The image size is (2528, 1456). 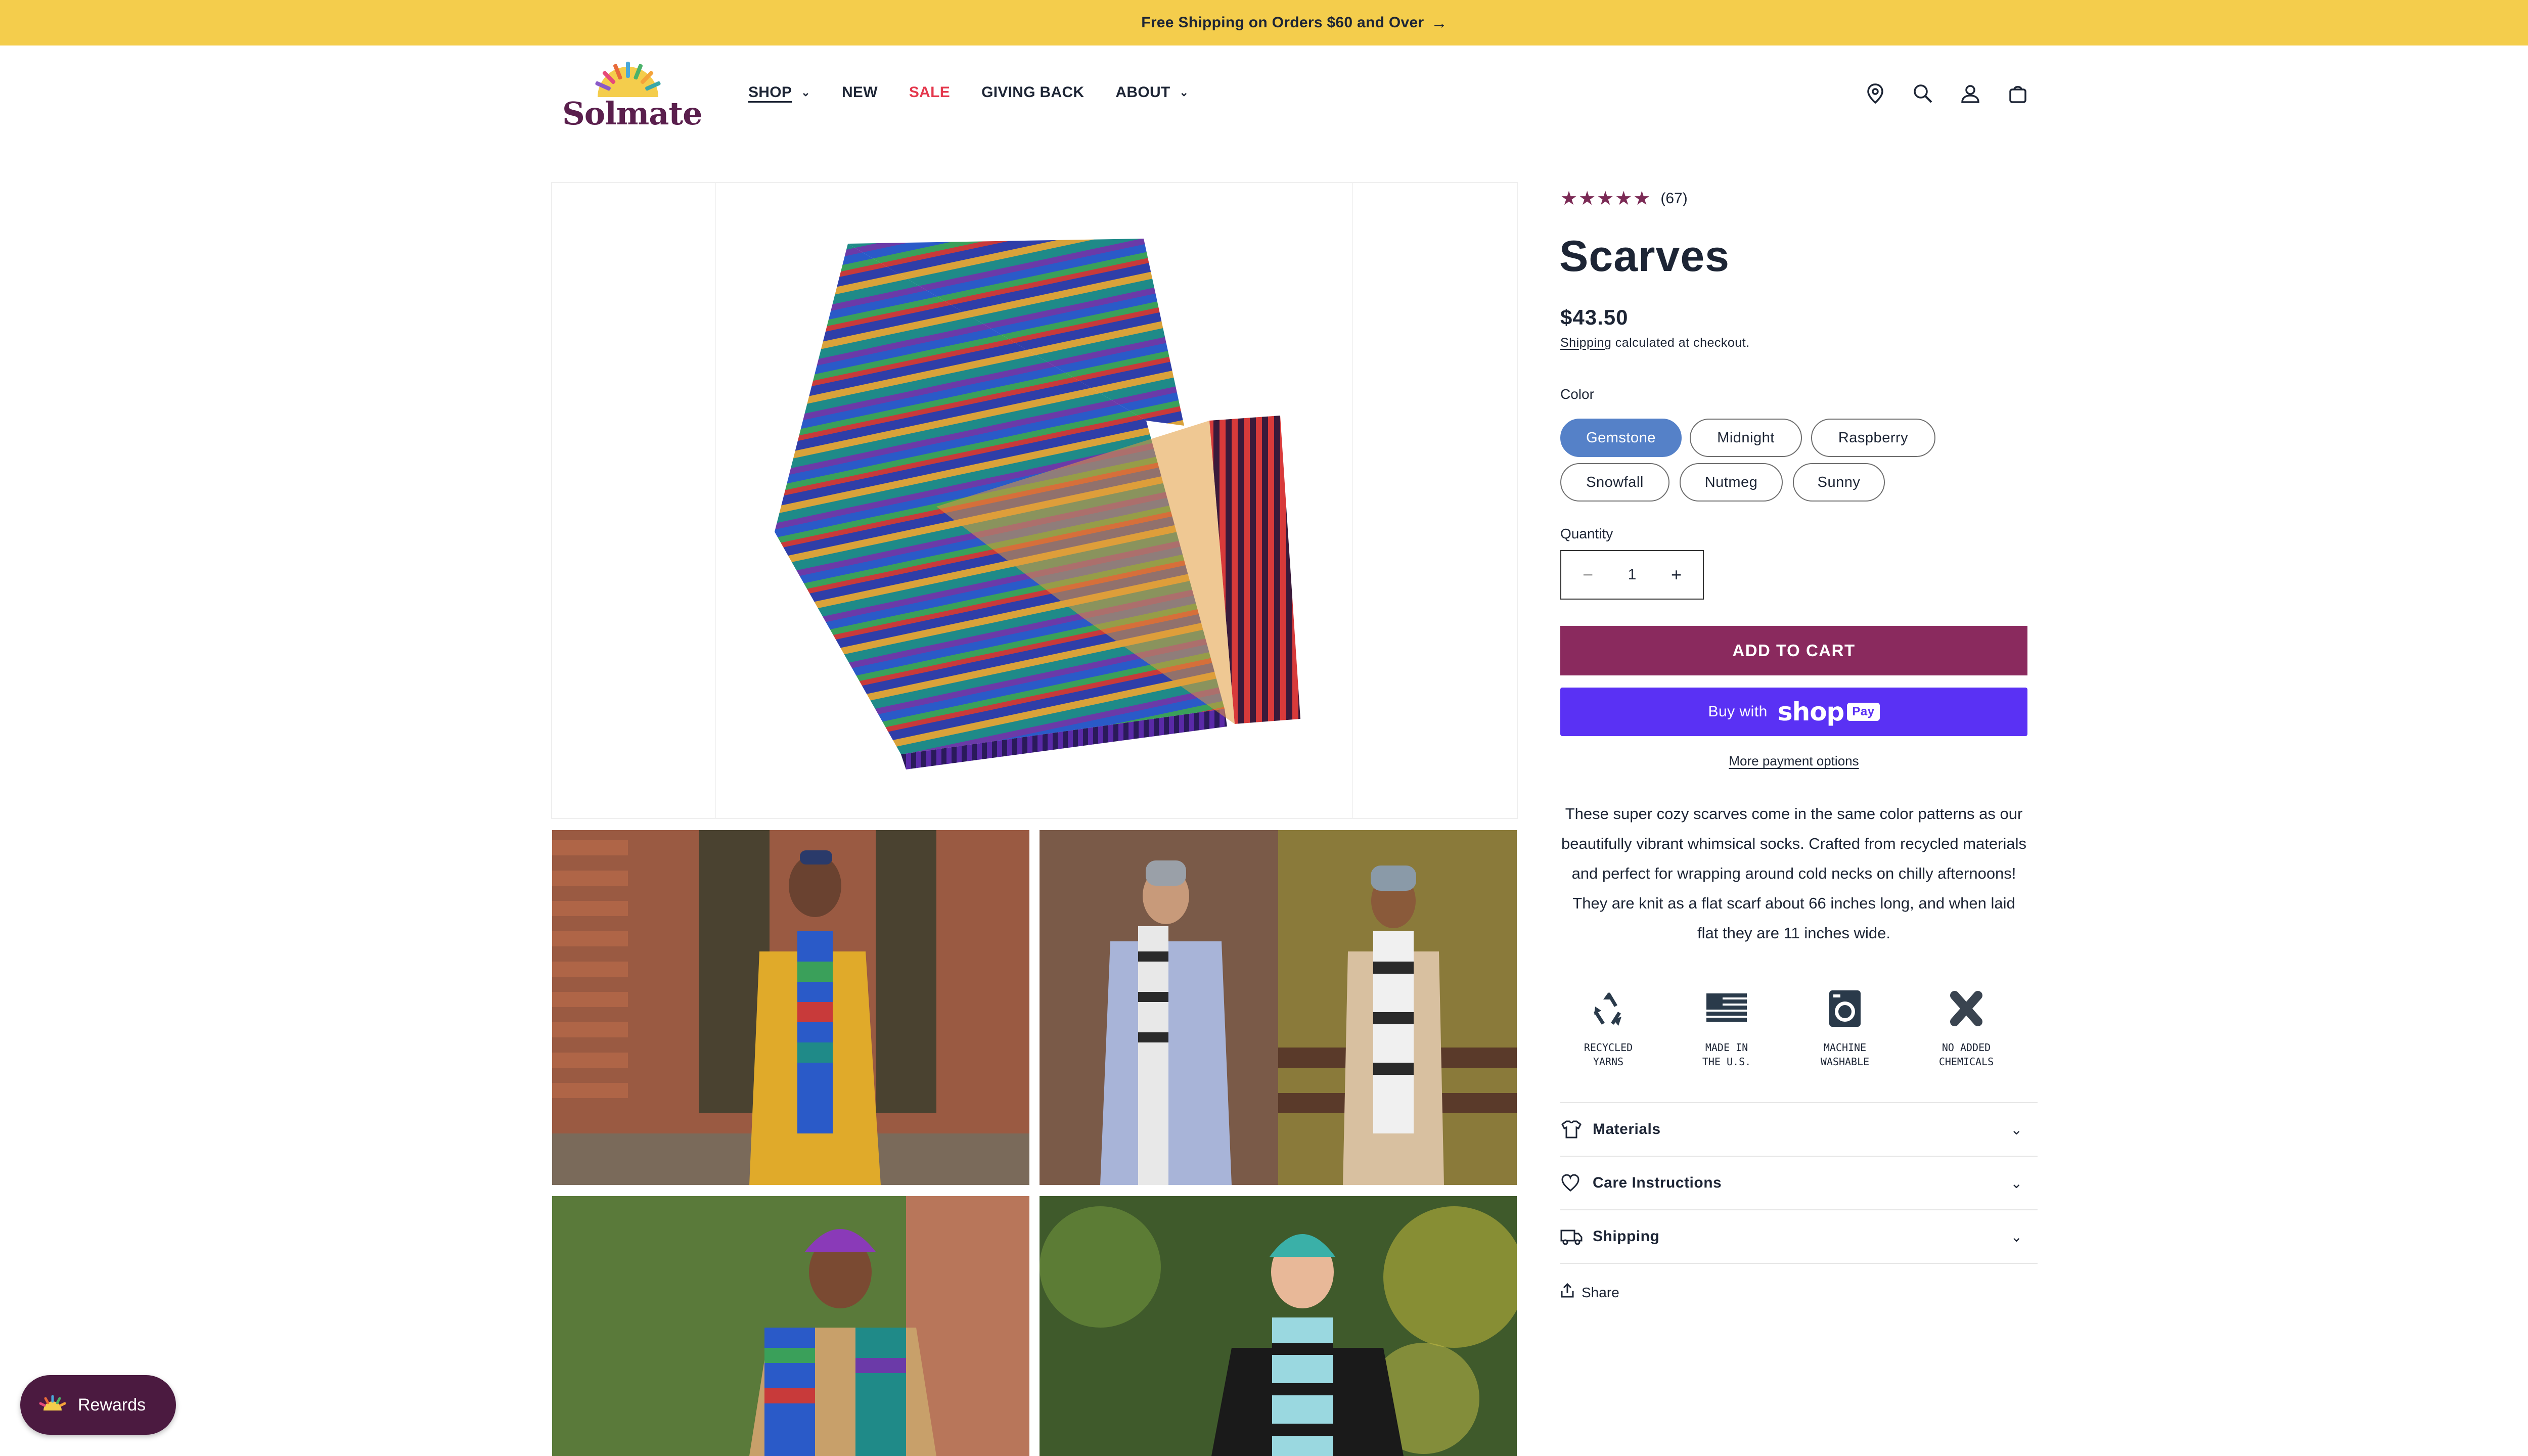 I want to click on nav-label: SALE, so click(x=930, y=92).